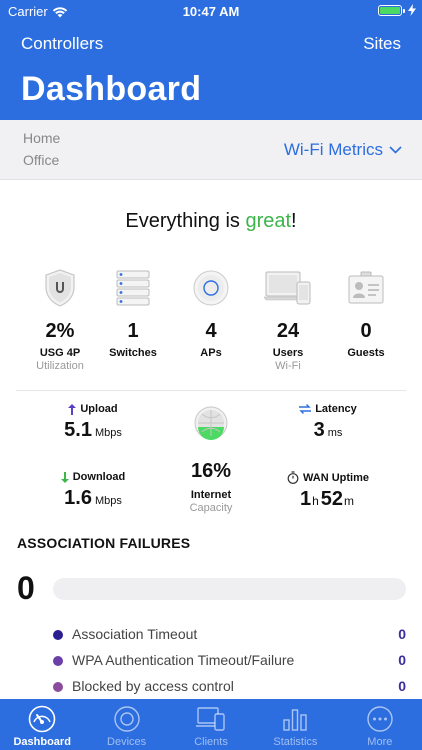 This screenshot has height=750, width=422. What do you see at coordinates (211, 314) in the screenshot?
I see `device-aps: 4 APs` at bounding box center [211, 314].